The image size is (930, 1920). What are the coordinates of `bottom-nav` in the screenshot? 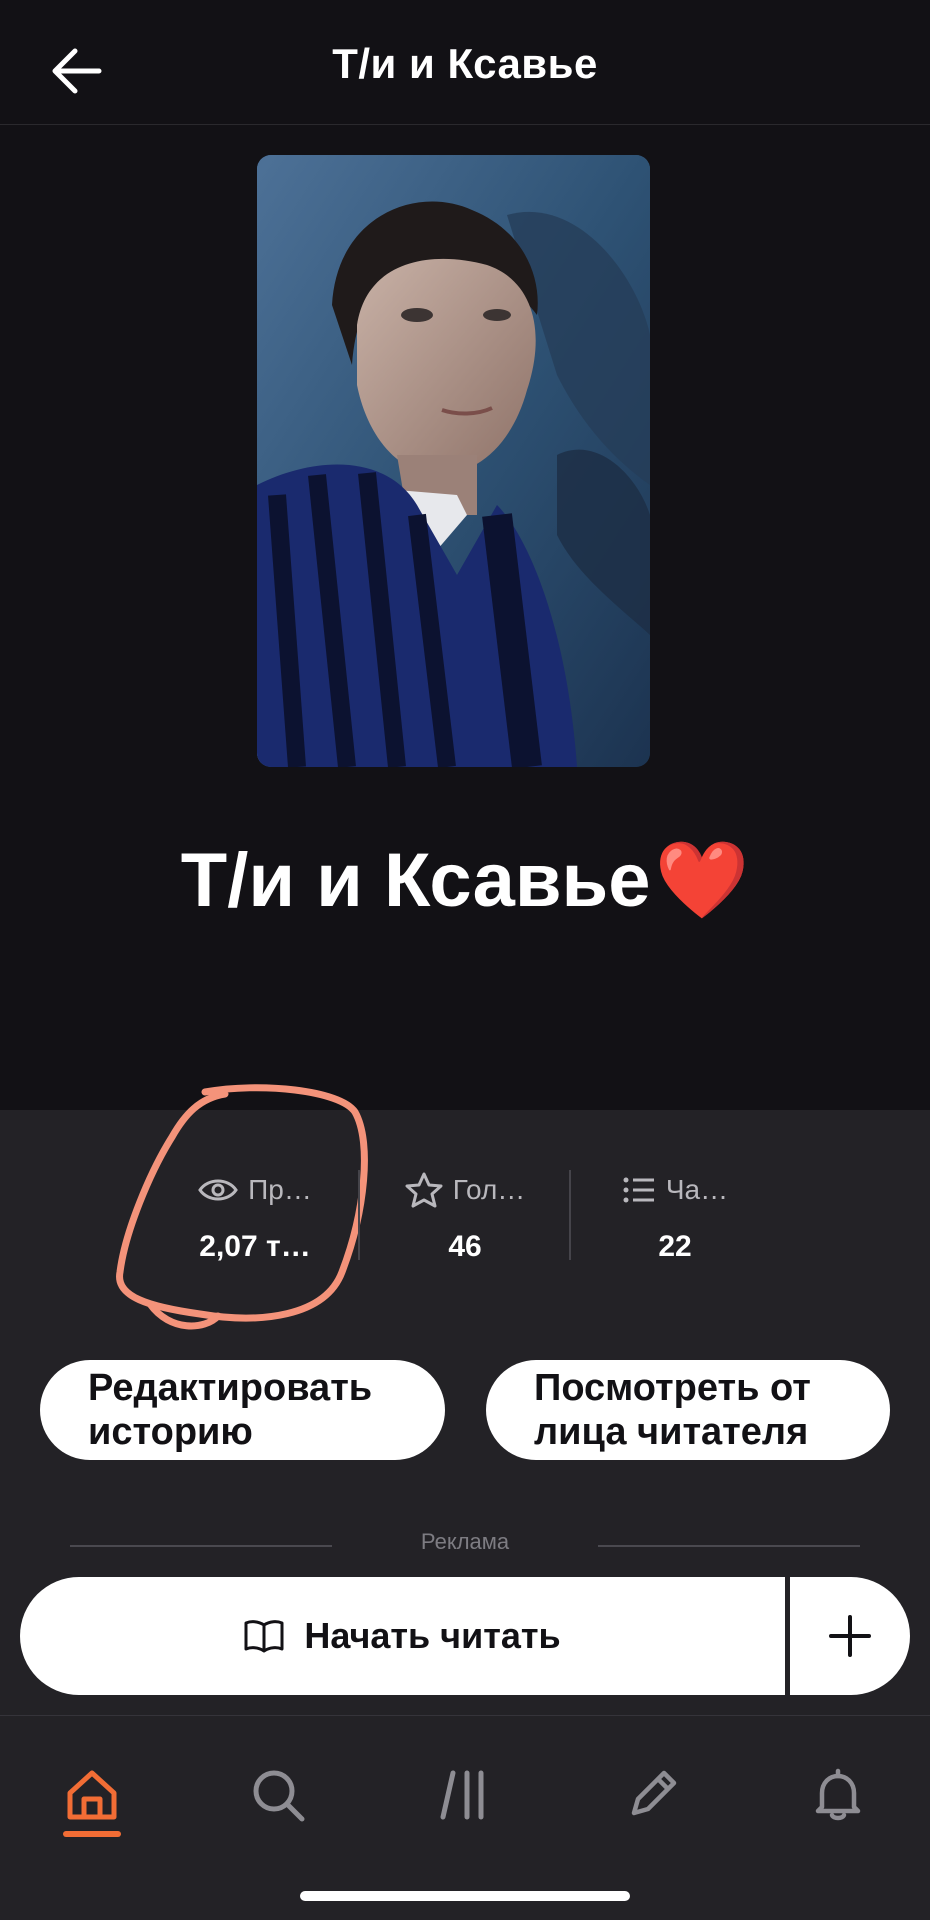 It's located at (465, 1817).